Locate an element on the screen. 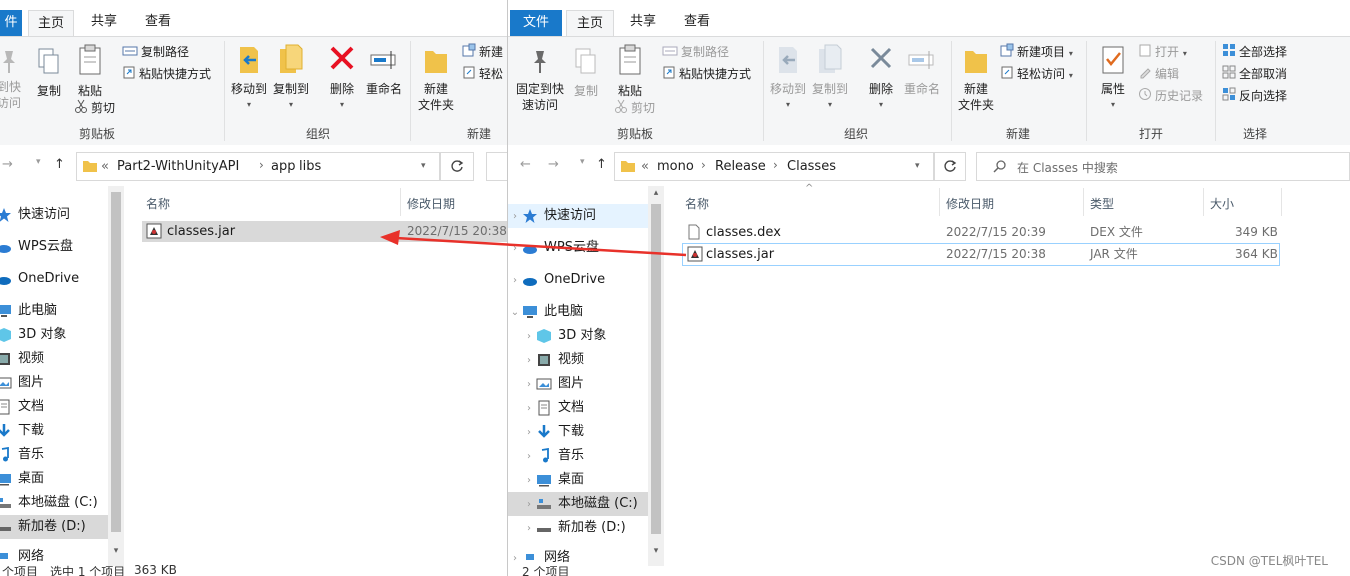 Image resolution: width=1350 pixels, height=576 pixels. arrow-line is located at coordinates (541, 246).